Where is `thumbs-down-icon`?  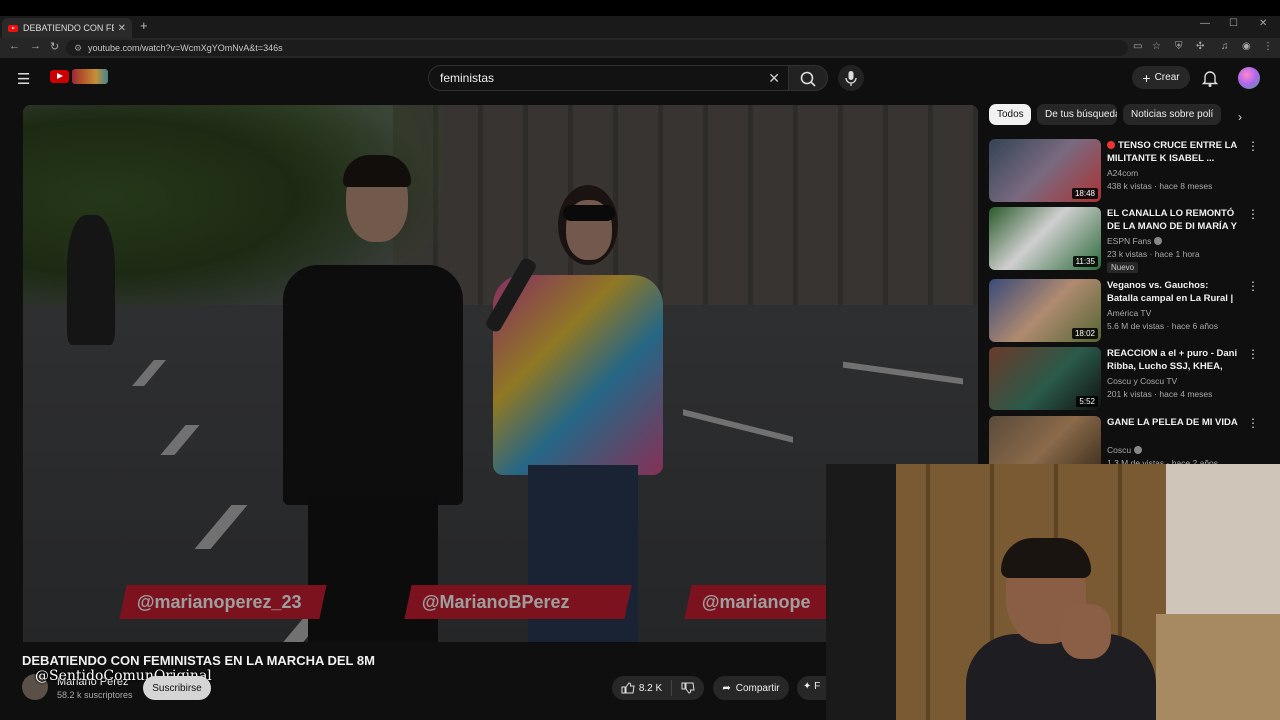 thumbs-down-icon is located at coordinates (688, 688).